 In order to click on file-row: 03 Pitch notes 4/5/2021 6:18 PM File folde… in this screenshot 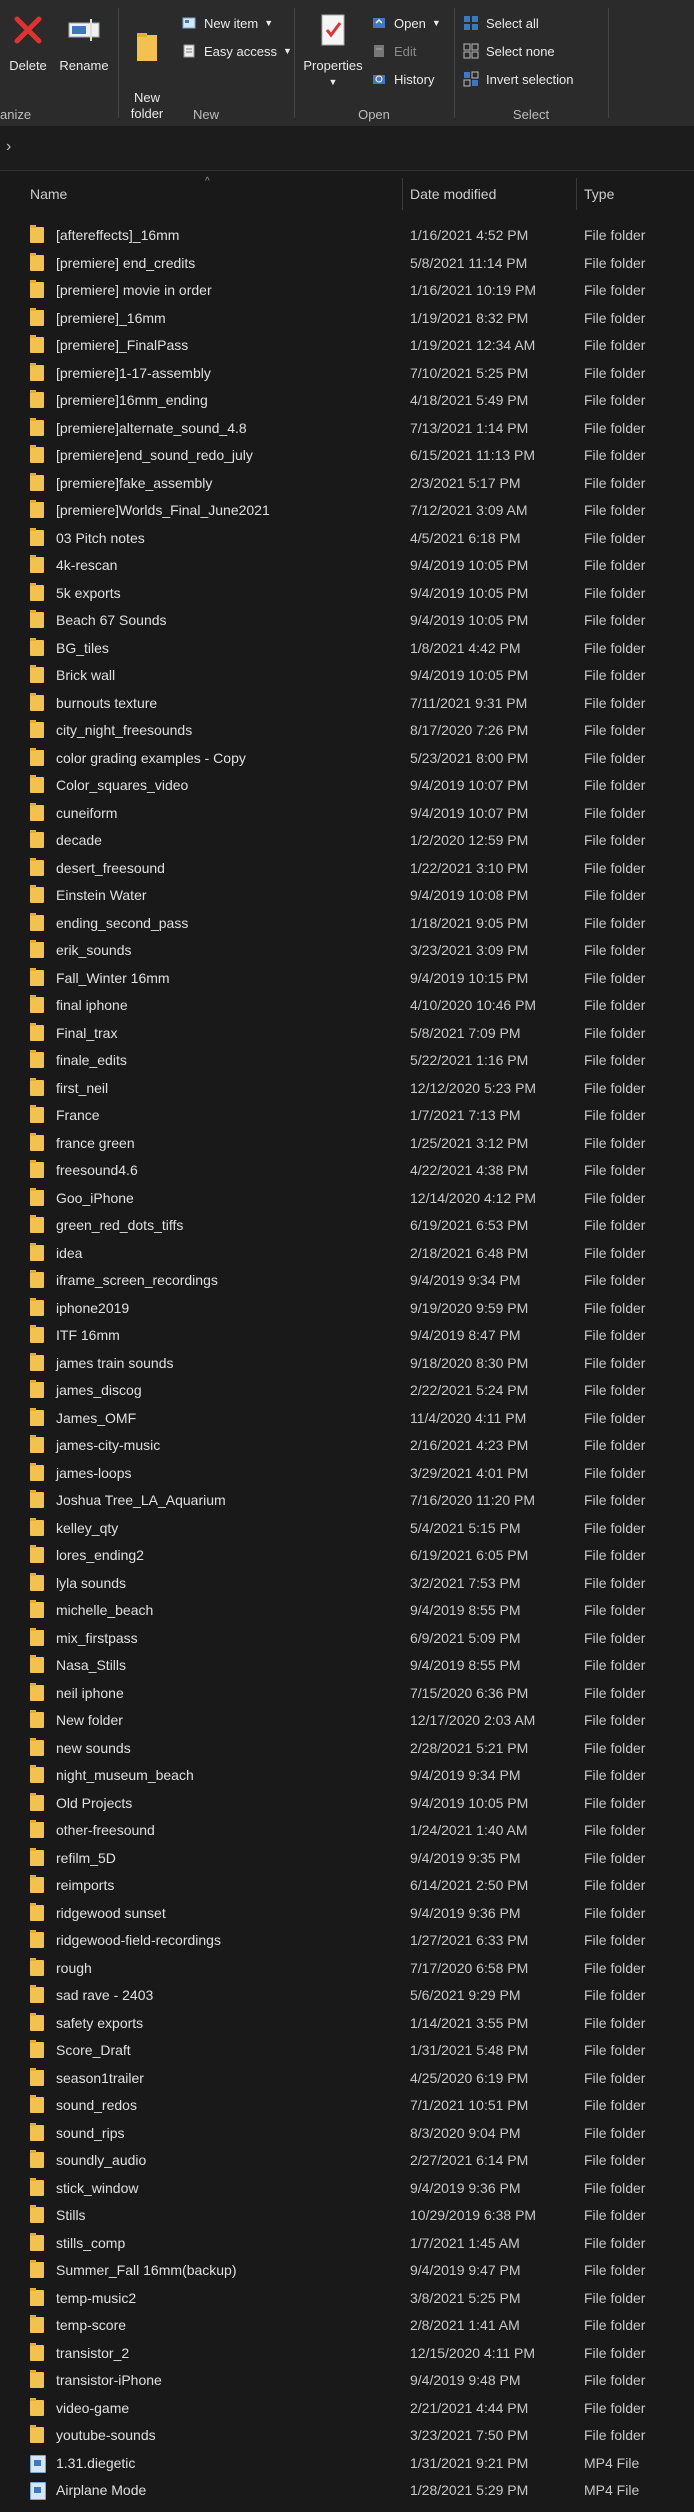, I will do `click(347, 539)`.